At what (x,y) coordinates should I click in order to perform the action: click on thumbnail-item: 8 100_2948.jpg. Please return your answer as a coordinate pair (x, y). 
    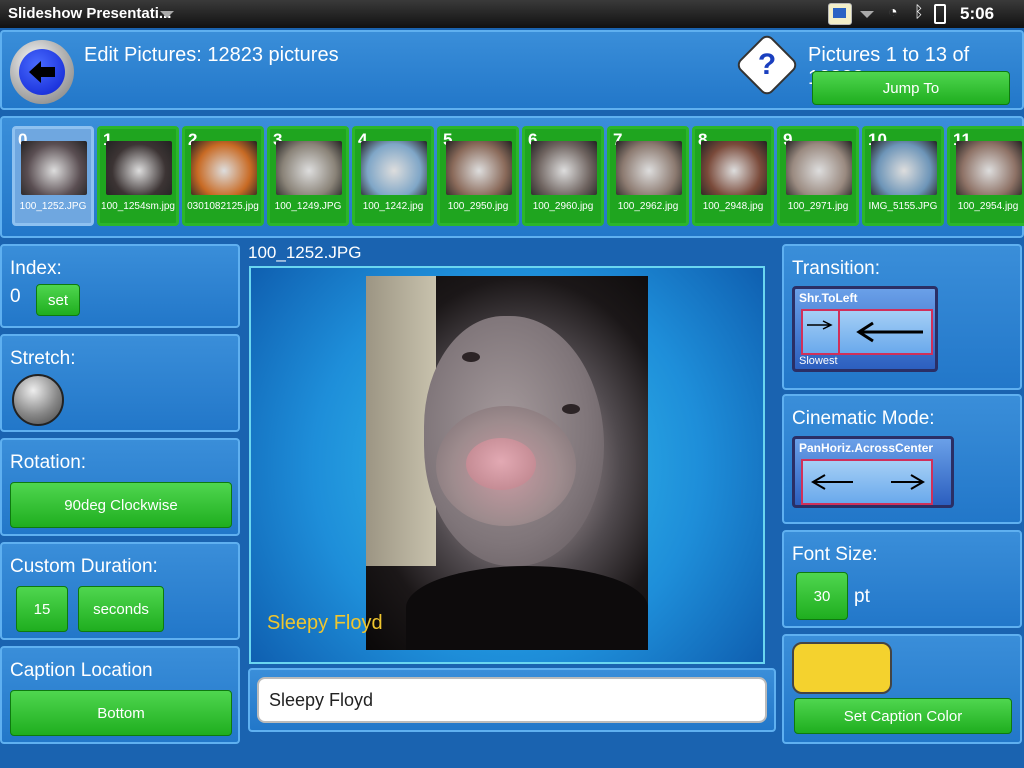
    Looking at the image, I should click on (733, 176).